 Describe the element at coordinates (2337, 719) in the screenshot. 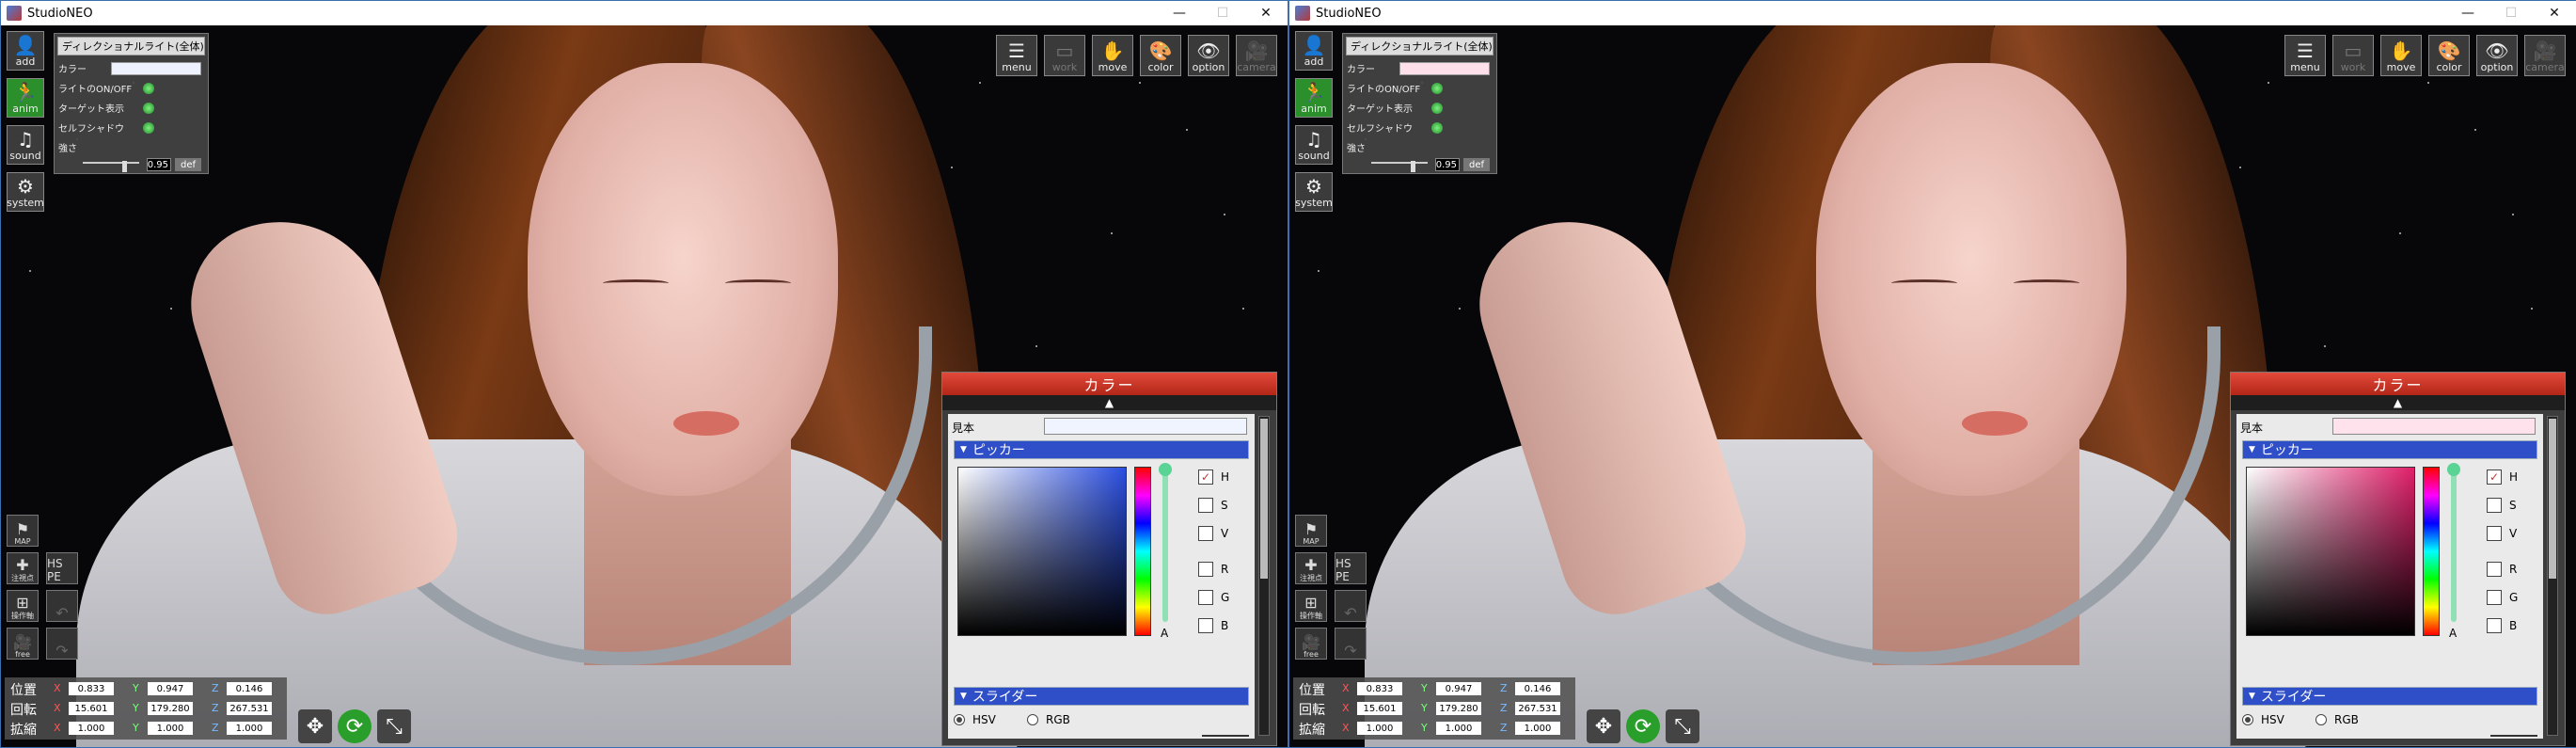

I see `rgb-radio: RGB` at that location.